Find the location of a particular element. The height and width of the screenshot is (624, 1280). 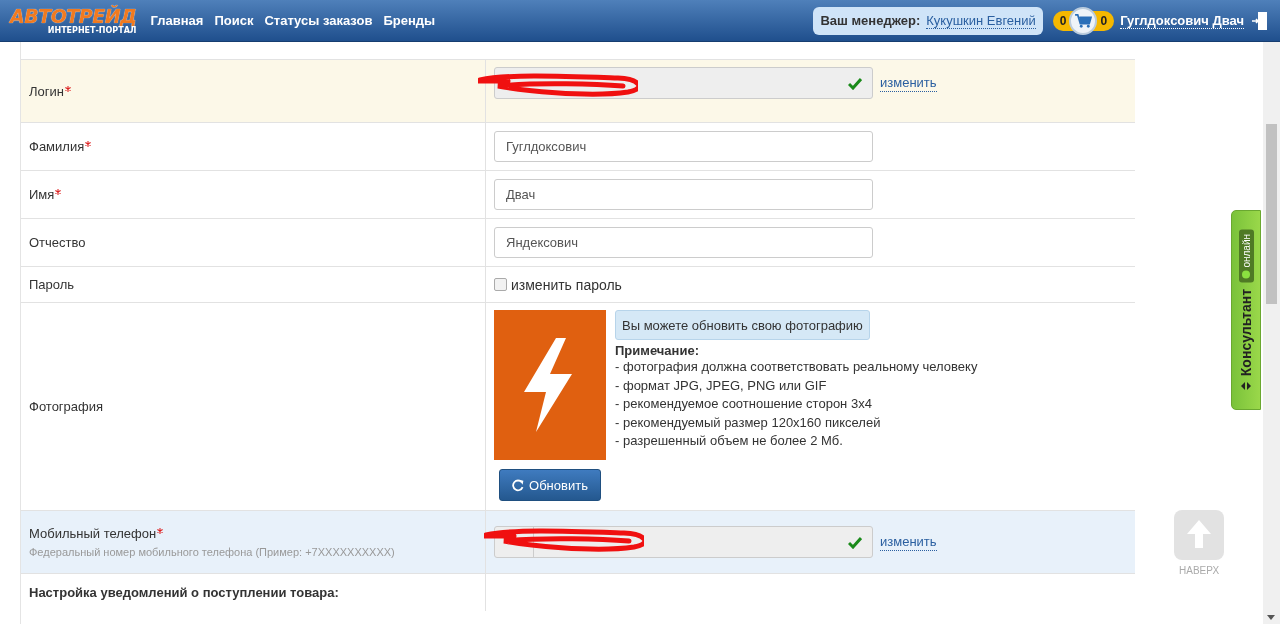

field-label: Мобильный телефон is located at coordinates (93, 533).